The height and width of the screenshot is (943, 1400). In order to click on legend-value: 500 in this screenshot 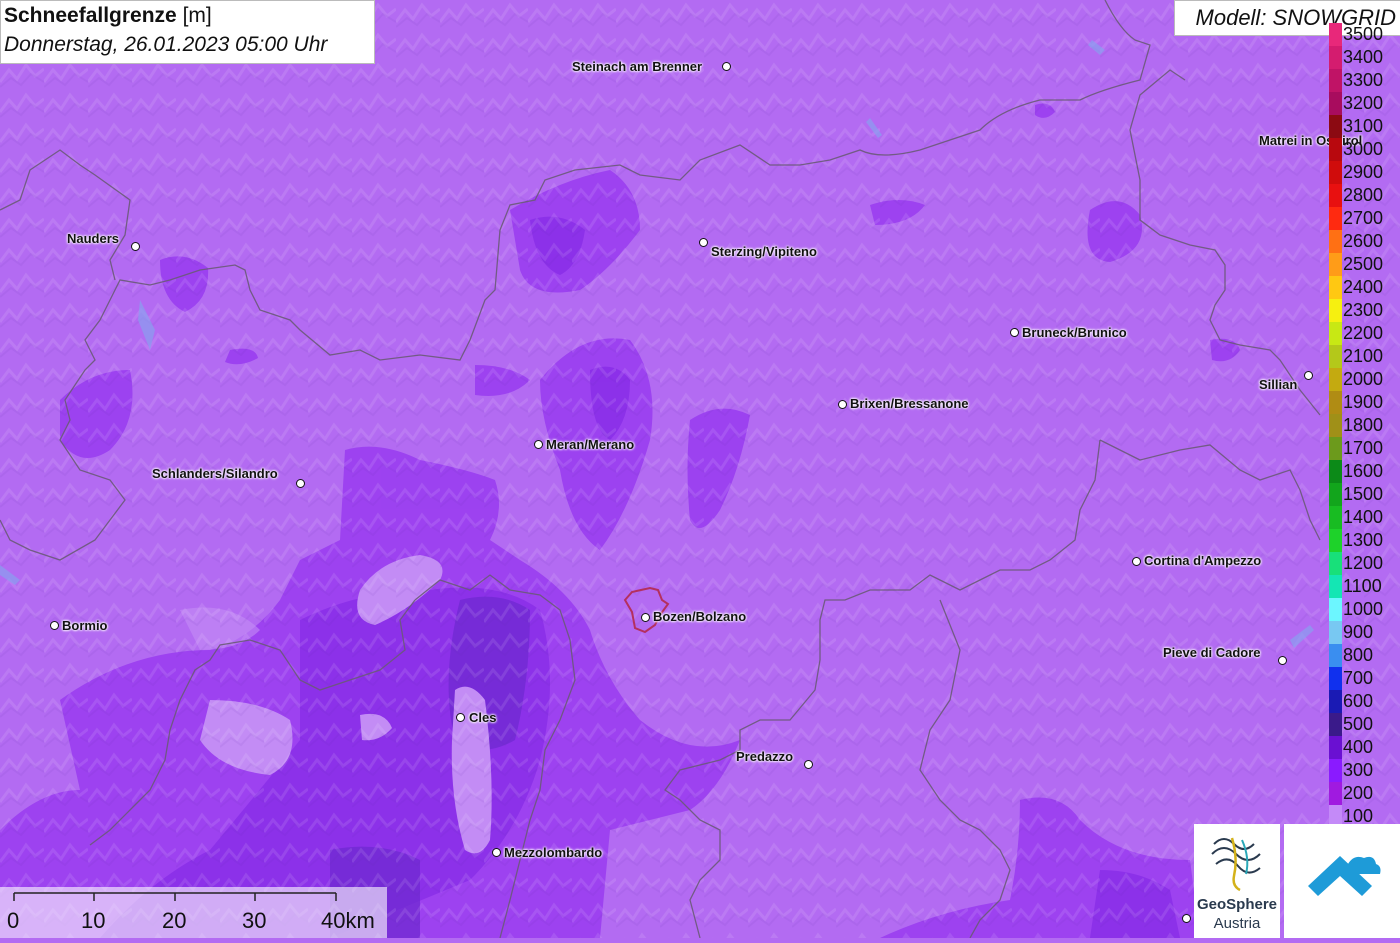, I will do `click(1358, 724)`.